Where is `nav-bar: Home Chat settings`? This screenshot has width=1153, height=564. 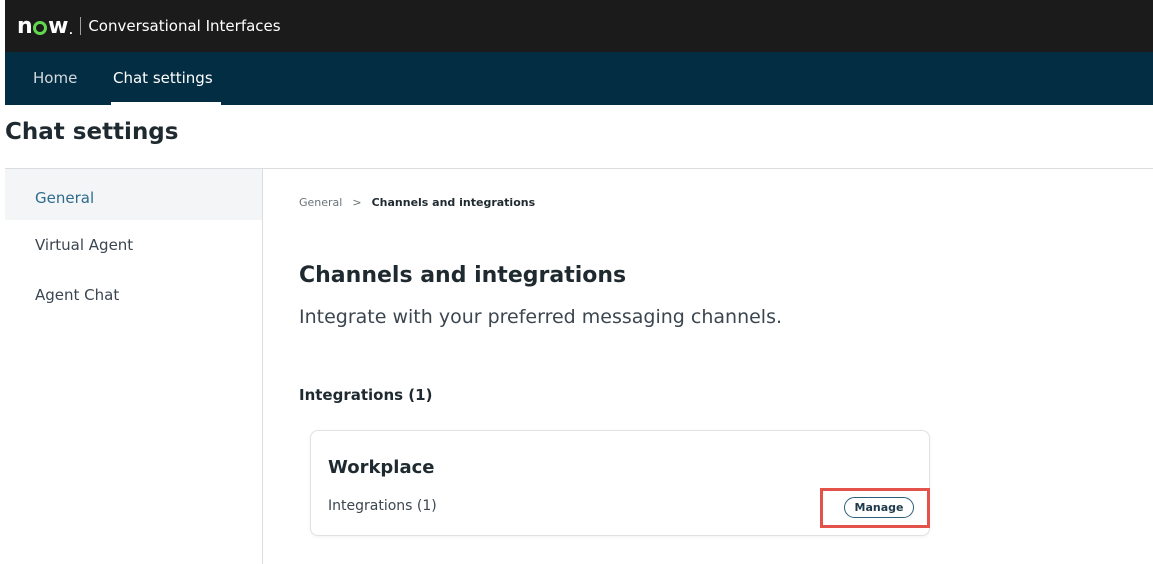
nav-bar: Home Chat settings is located at coordinates (579, 78).